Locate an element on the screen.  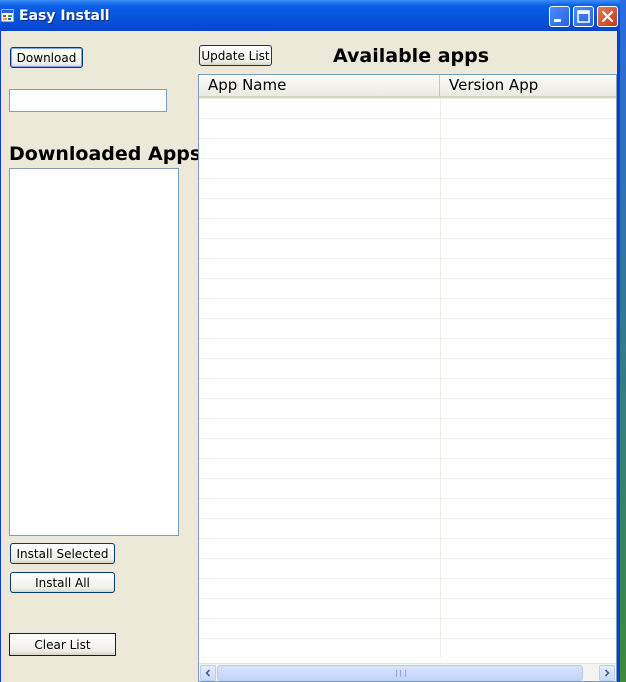
chevron-left-icon is located at coordinates (208, 673).